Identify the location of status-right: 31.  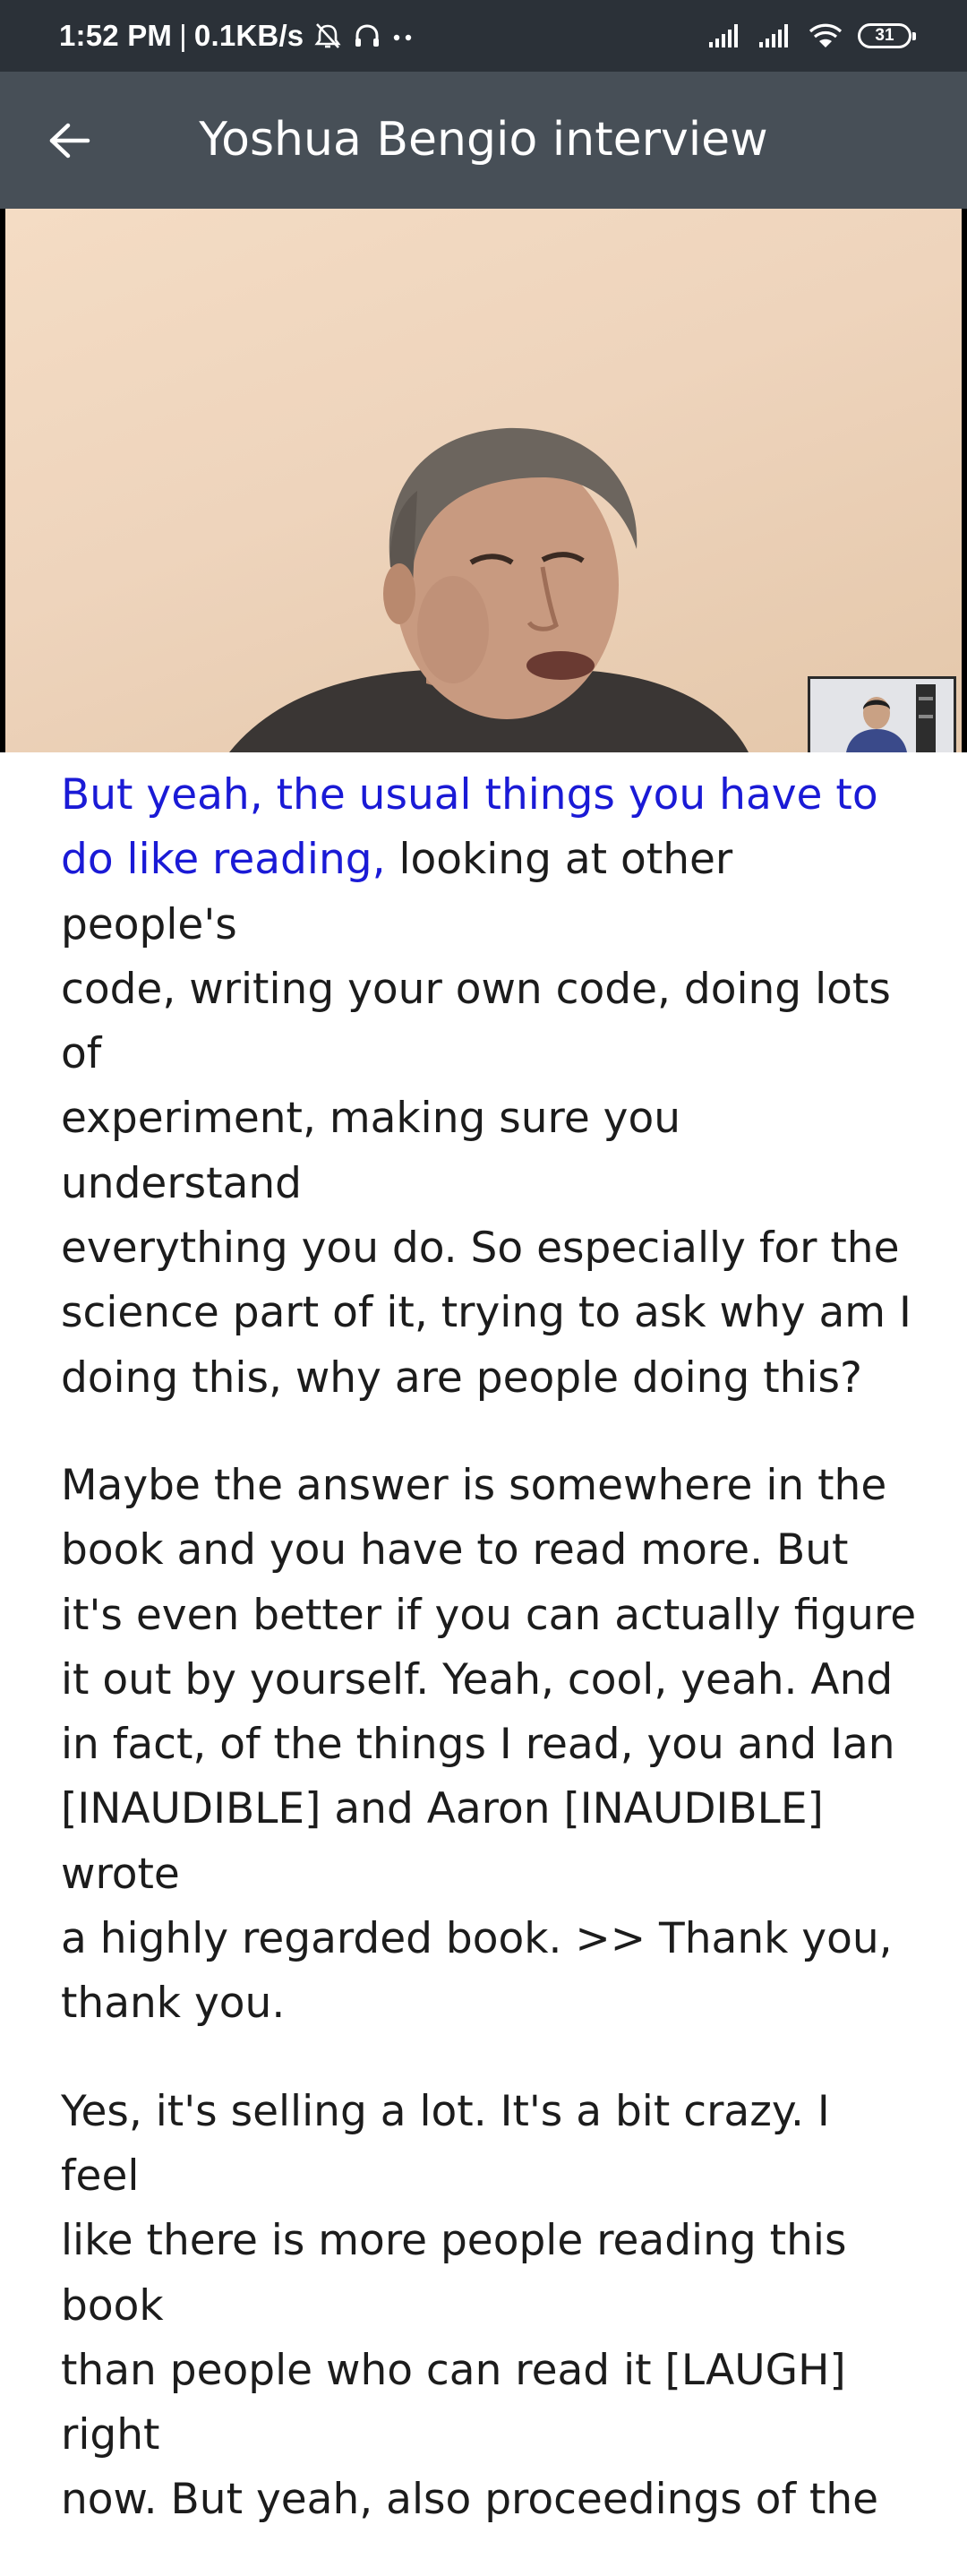
(805, 36).